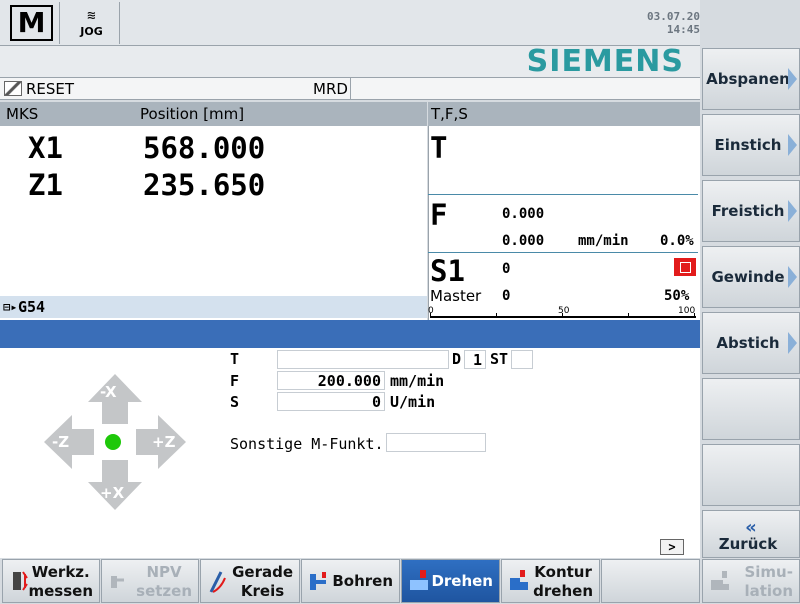 This screenshot has width=800, height=604. What do you see at coordinates (519, 580) in the screenshot?
I see `contour-turning-icon` at bounding box center [519, 580].